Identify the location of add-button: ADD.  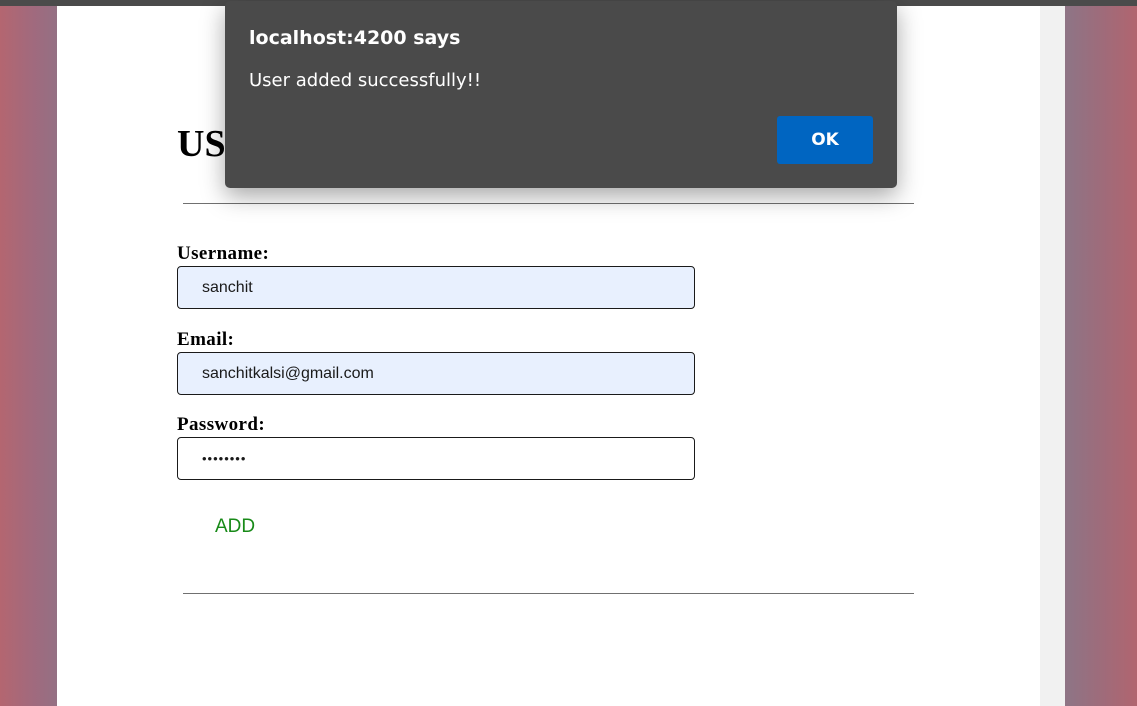
(235, 527).